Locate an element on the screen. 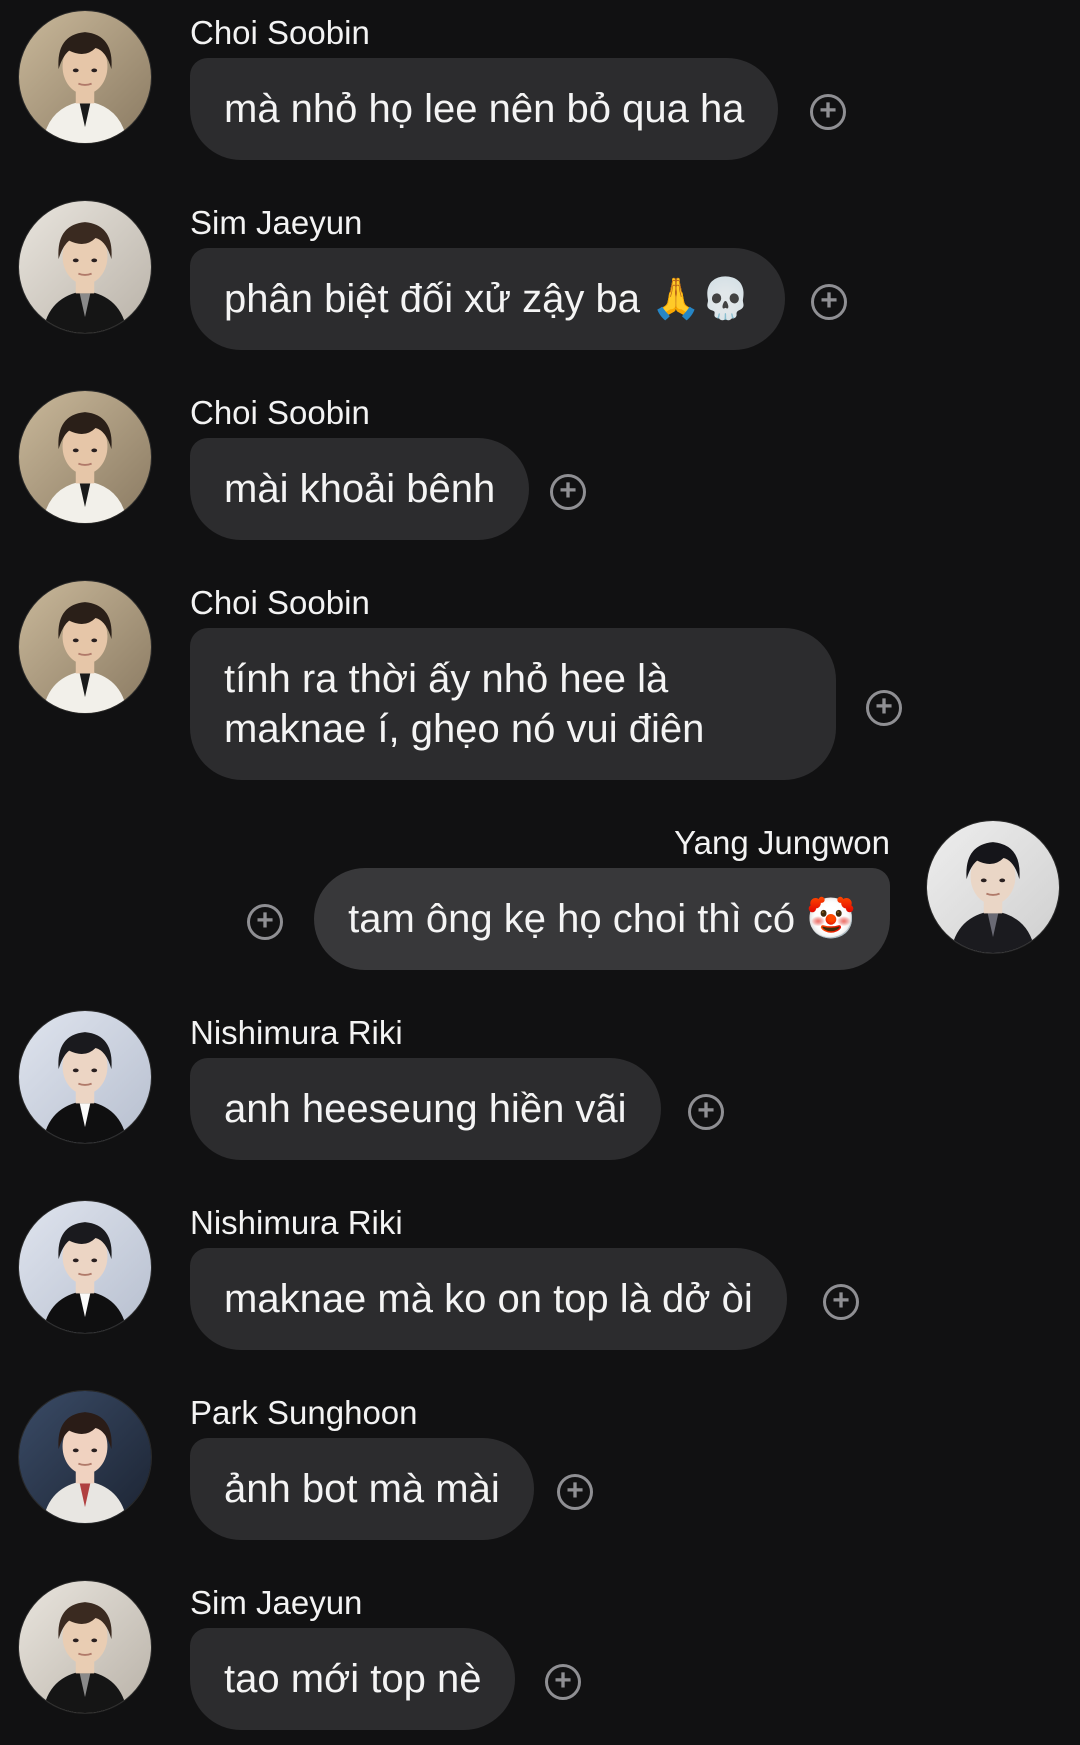  message-bubble: phân biệt đối xử zậy ba 🙏💀 is located at coordinates (487, 299).